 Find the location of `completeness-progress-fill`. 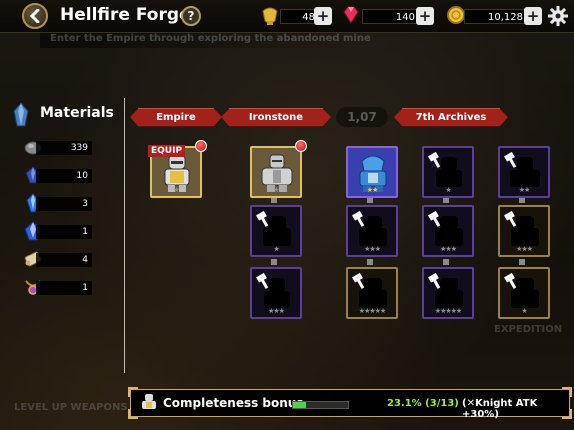

completeness-progress-fill is located at coordinates (299, 405).